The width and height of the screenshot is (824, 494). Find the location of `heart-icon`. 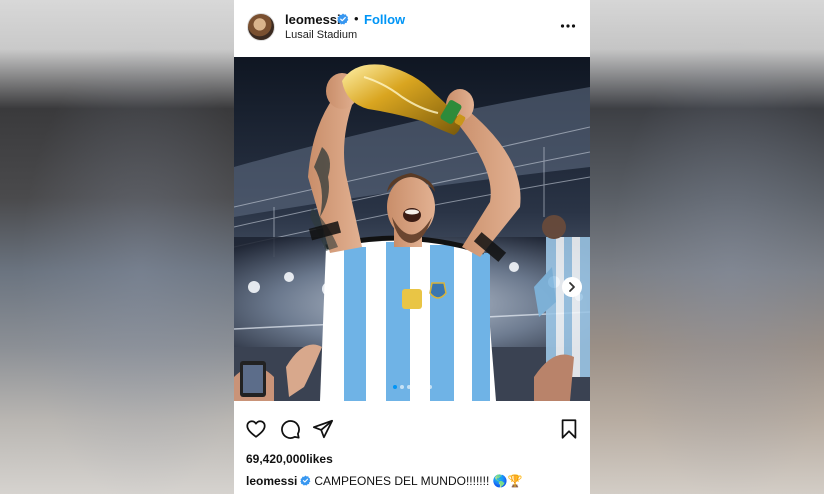

heart-icon is located at coordinates (256, 429).